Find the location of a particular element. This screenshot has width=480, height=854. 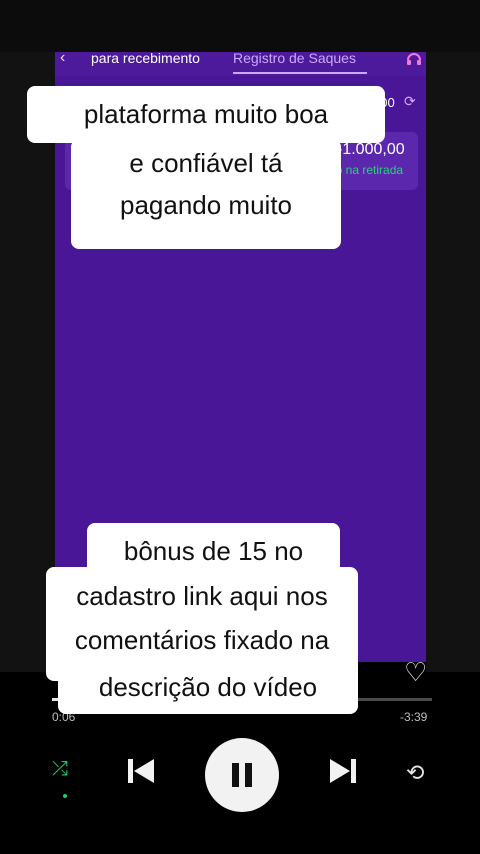

next-icon is located at coordinates (343, 773).